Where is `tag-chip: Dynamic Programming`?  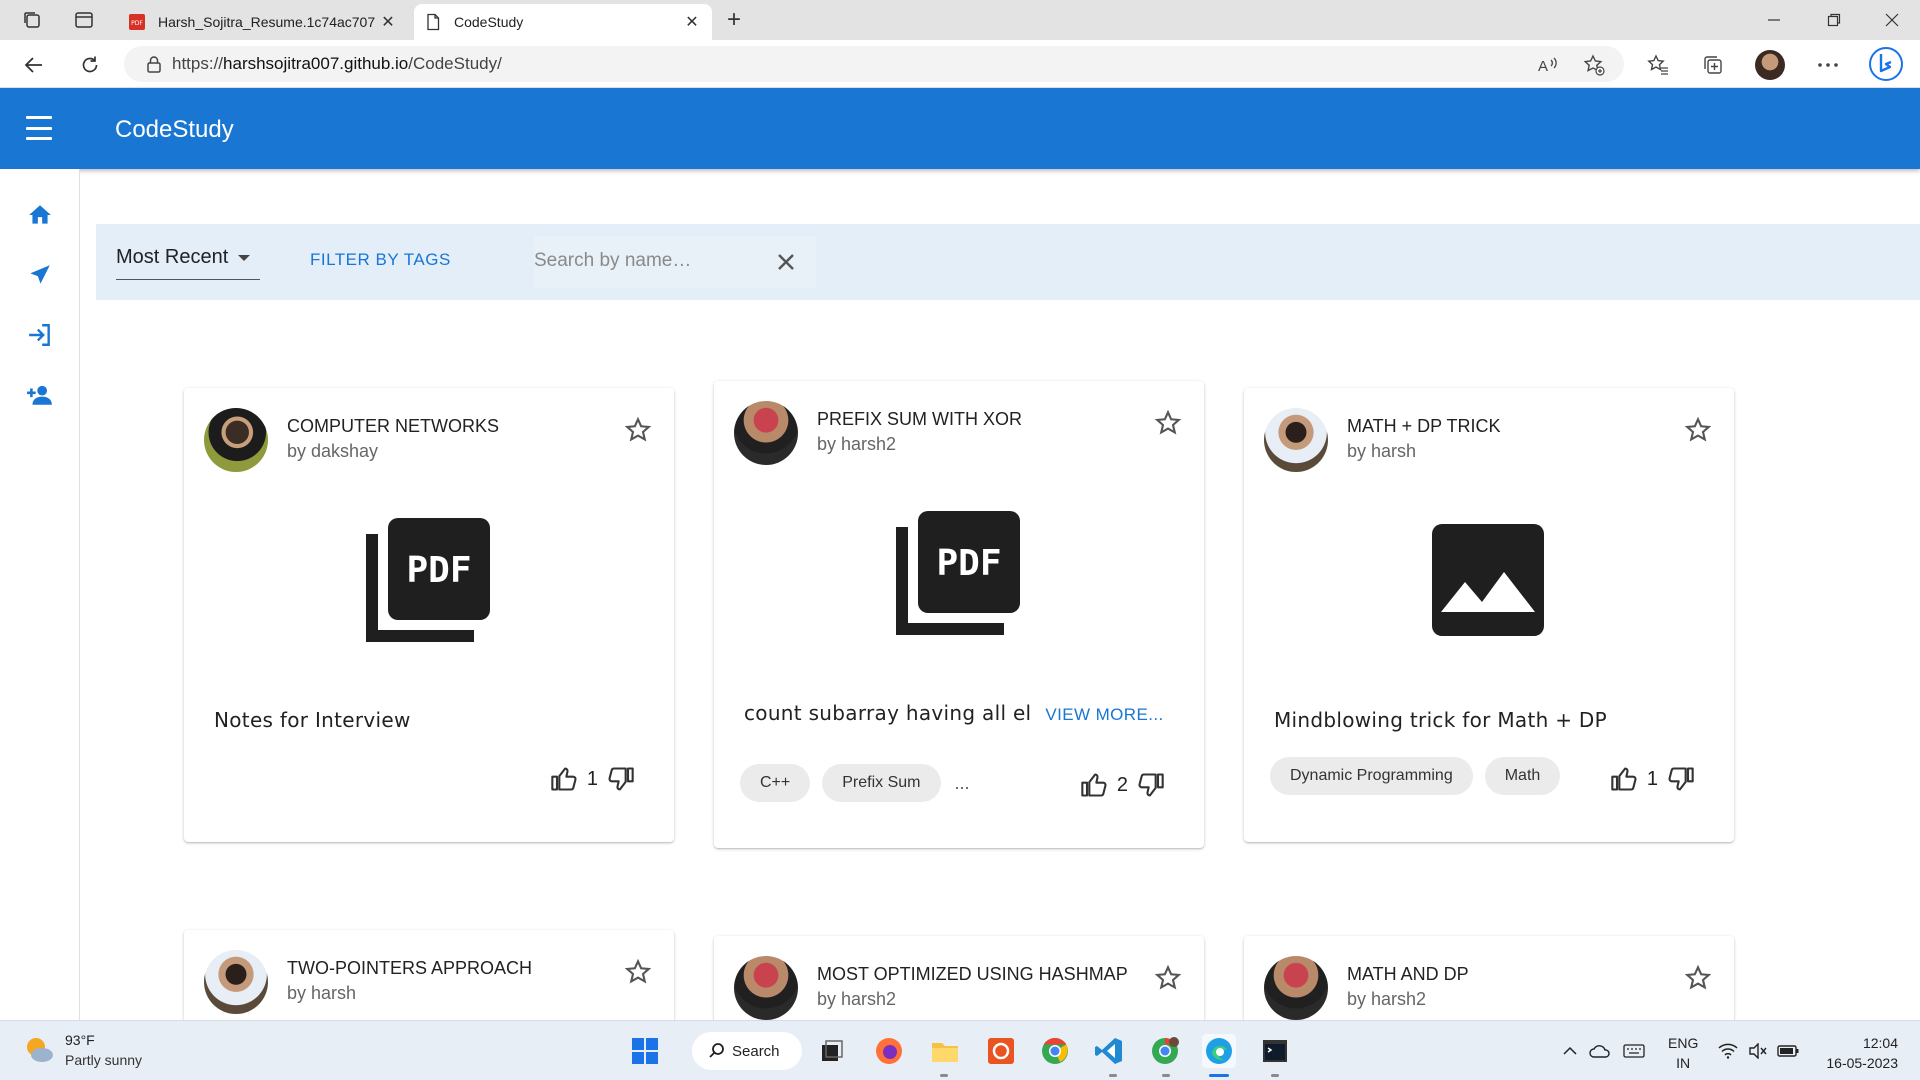
tag-chip: Dynamic Programming is located at coordinates (1371, 776).